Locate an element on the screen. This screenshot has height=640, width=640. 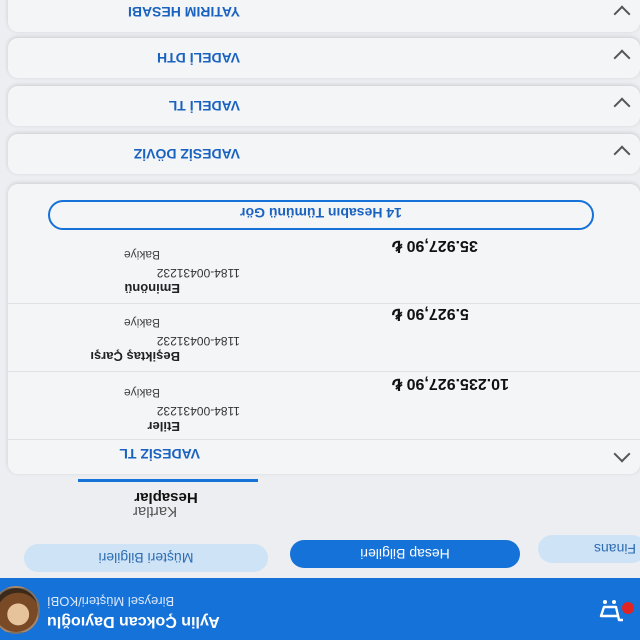
section-label: VADELİ DTH is located at coordinates (198, 58).